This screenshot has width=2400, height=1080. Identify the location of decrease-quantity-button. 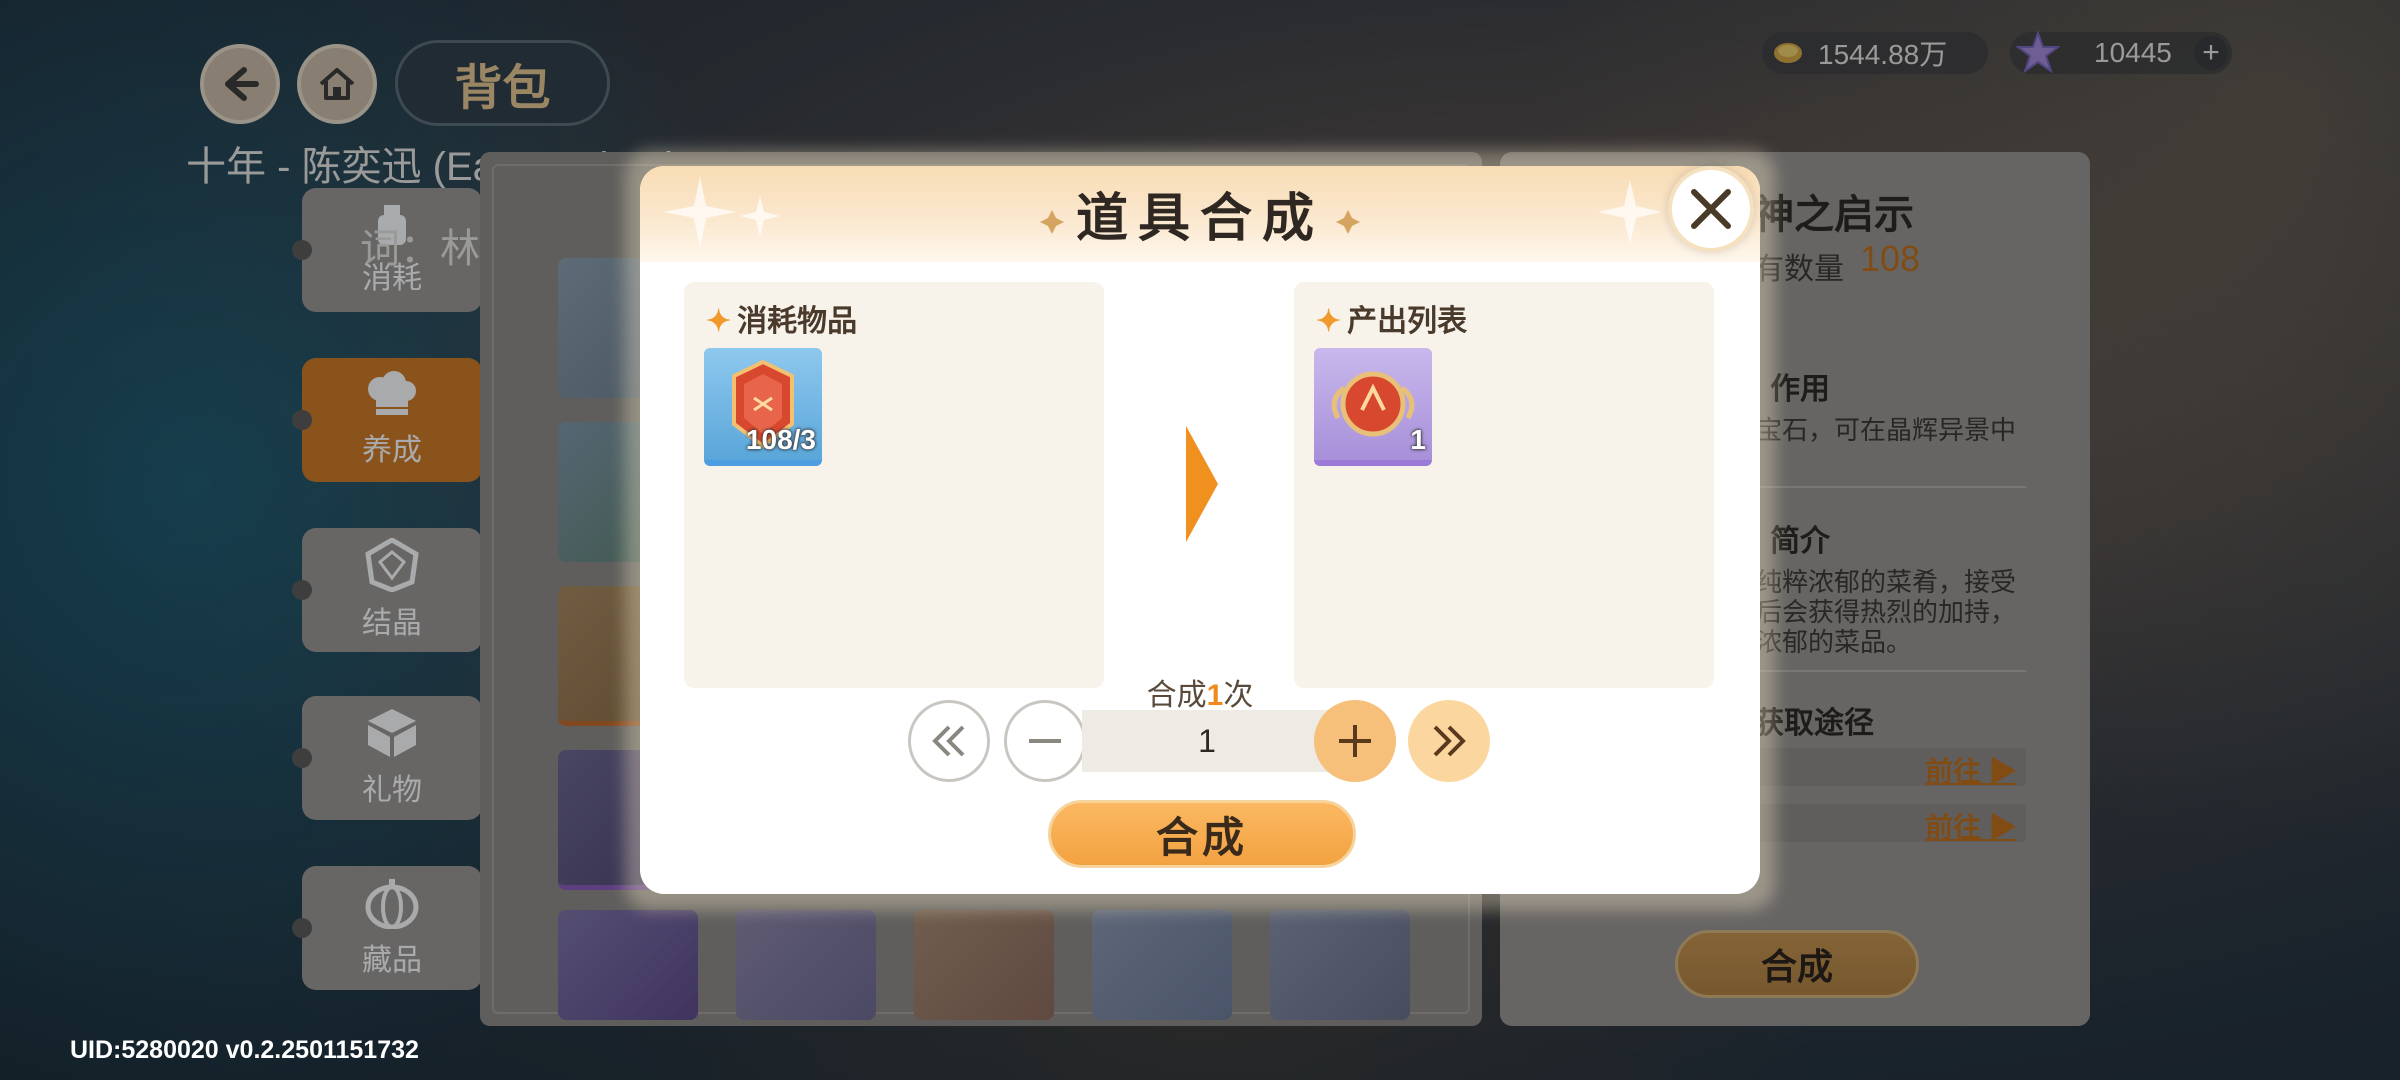
(1045, 741).